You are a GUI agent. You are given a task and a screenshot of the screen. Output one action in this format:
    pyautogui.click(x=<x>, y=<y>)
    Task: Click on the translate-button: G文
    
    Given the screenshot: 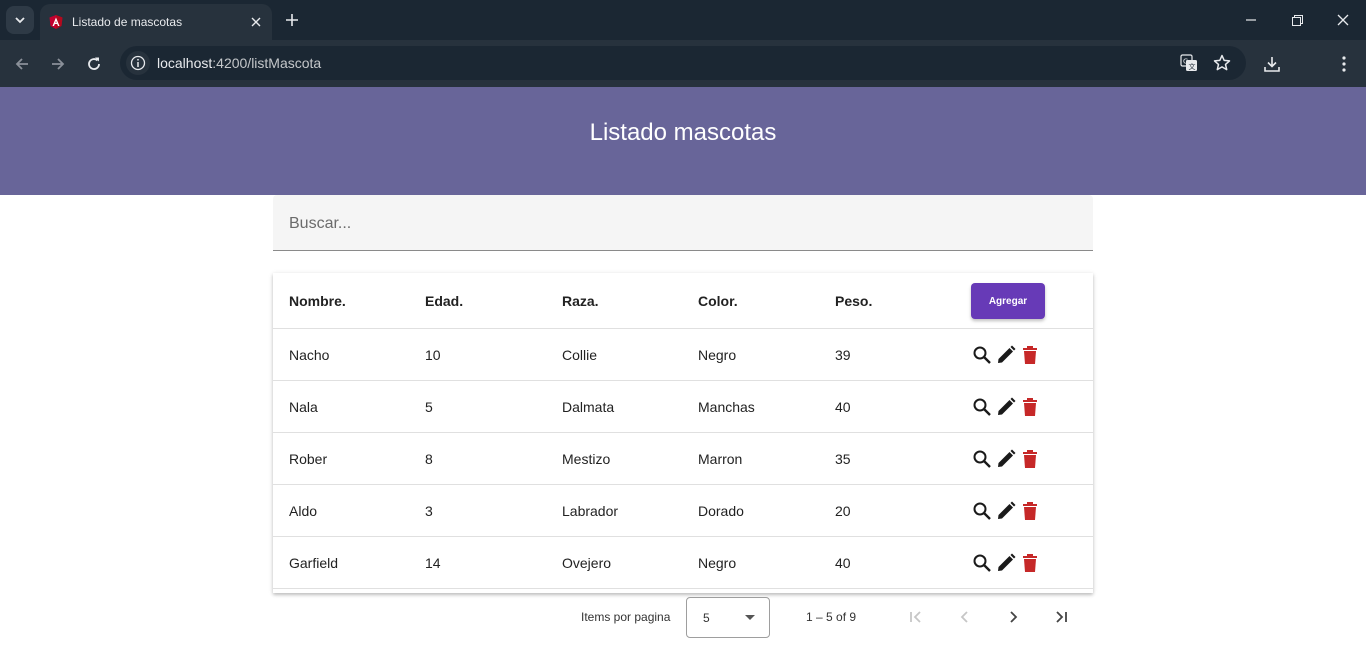 What is the action you would take?
    pyautogui.click(x=1189, y=63)
    